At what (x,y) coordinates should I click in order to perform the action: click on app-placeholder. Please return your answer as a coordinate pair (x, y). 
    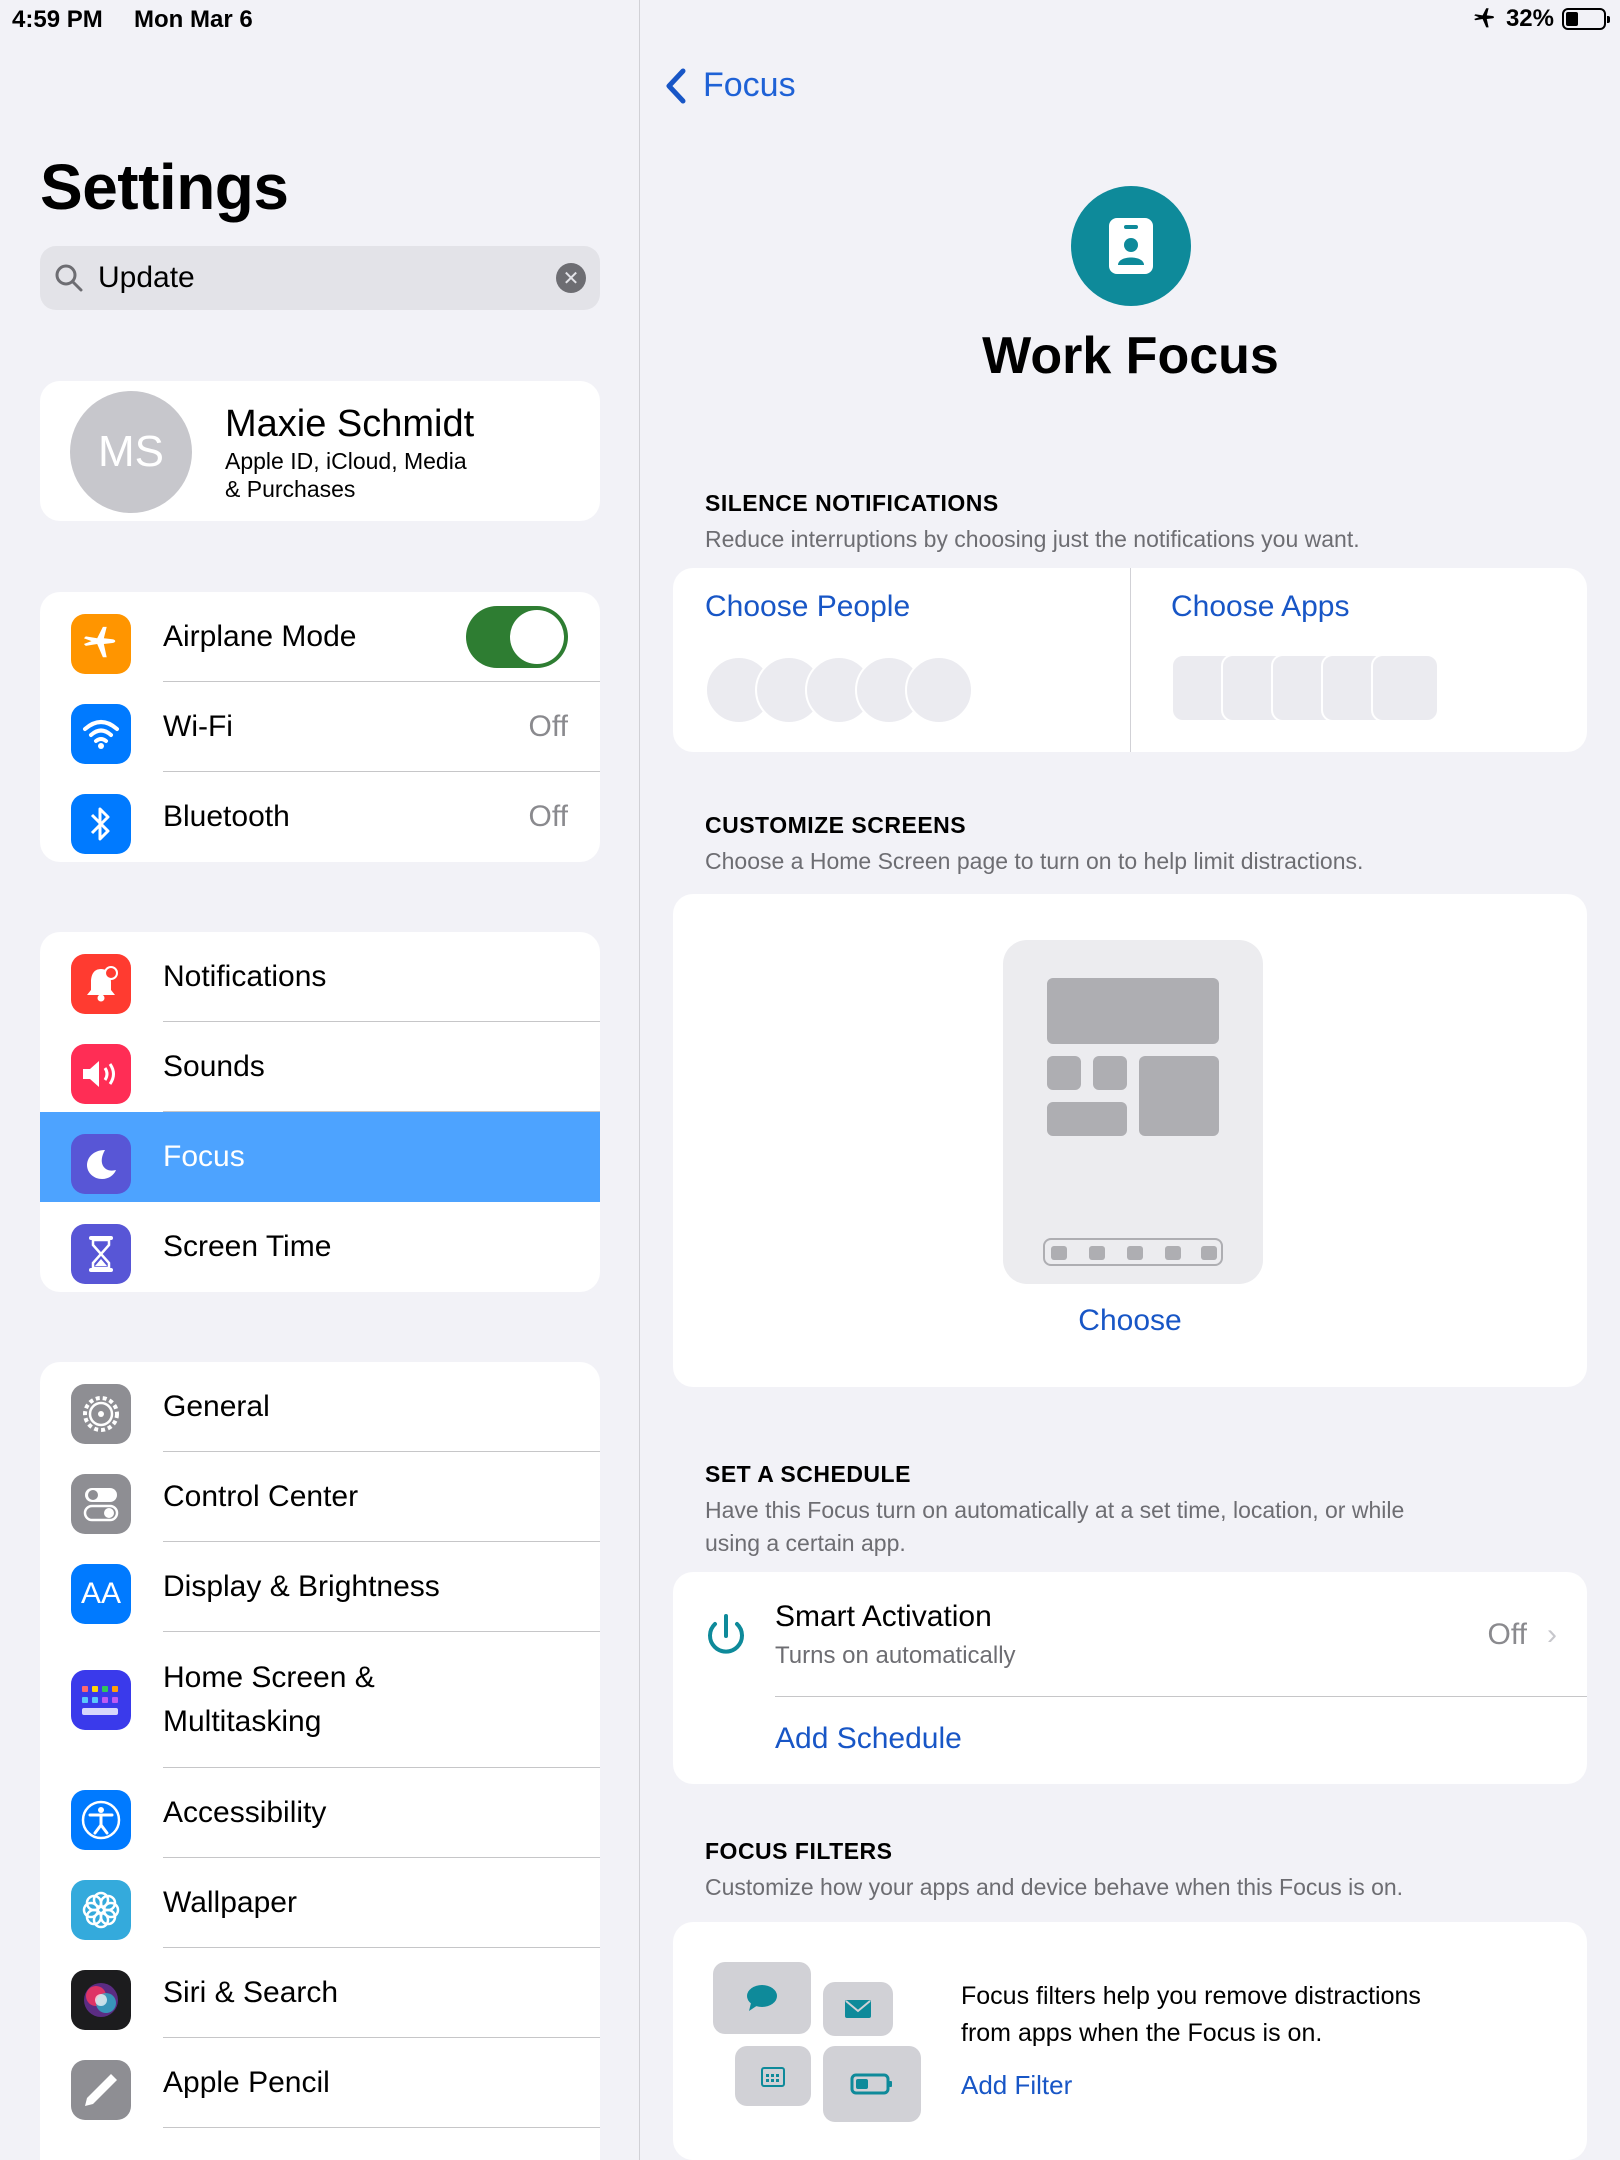
    Looking at the image, I should click on (1405, 688).